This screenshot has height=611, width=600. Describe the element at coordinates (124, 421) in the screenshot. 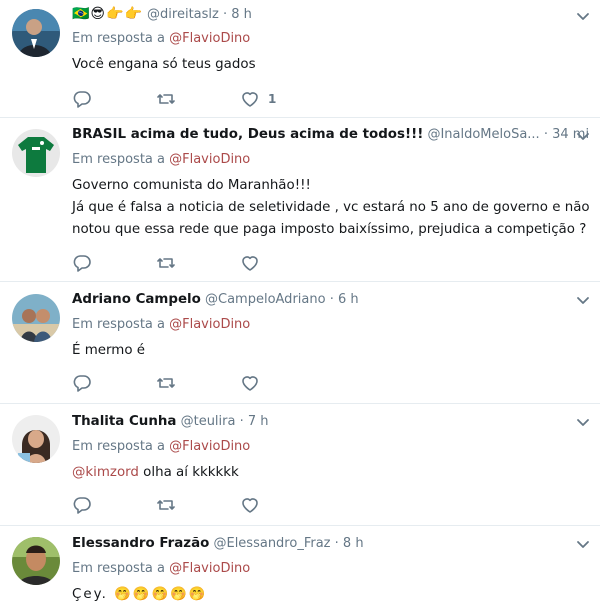

I see `display-name: Thalita Cunha` at that location.